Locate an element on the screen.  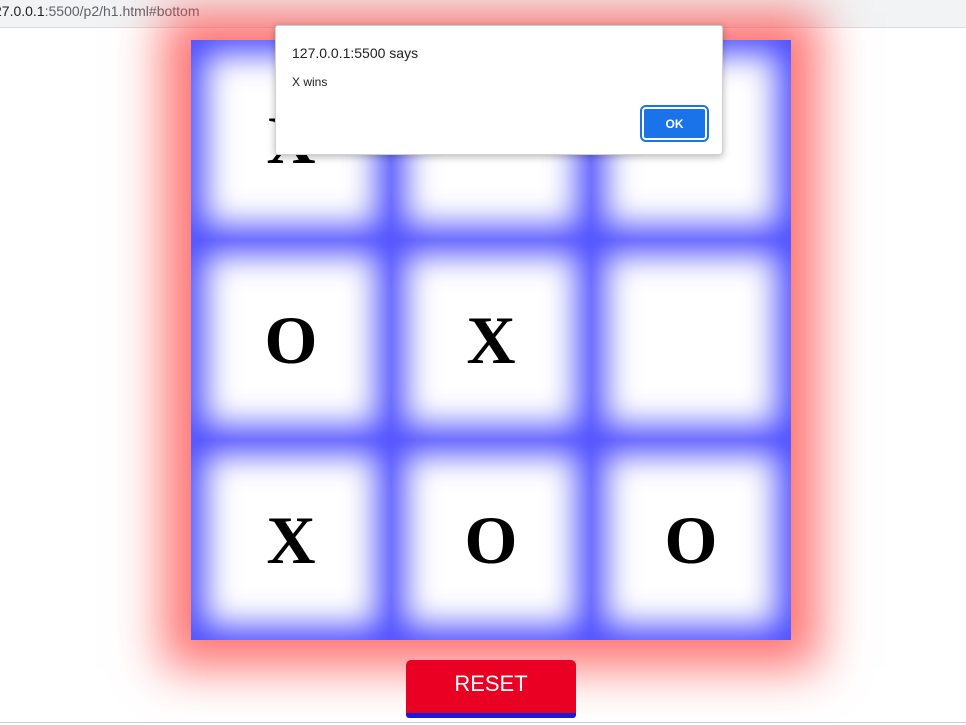
board-cell-7: X is located at coordinates (291, 540).